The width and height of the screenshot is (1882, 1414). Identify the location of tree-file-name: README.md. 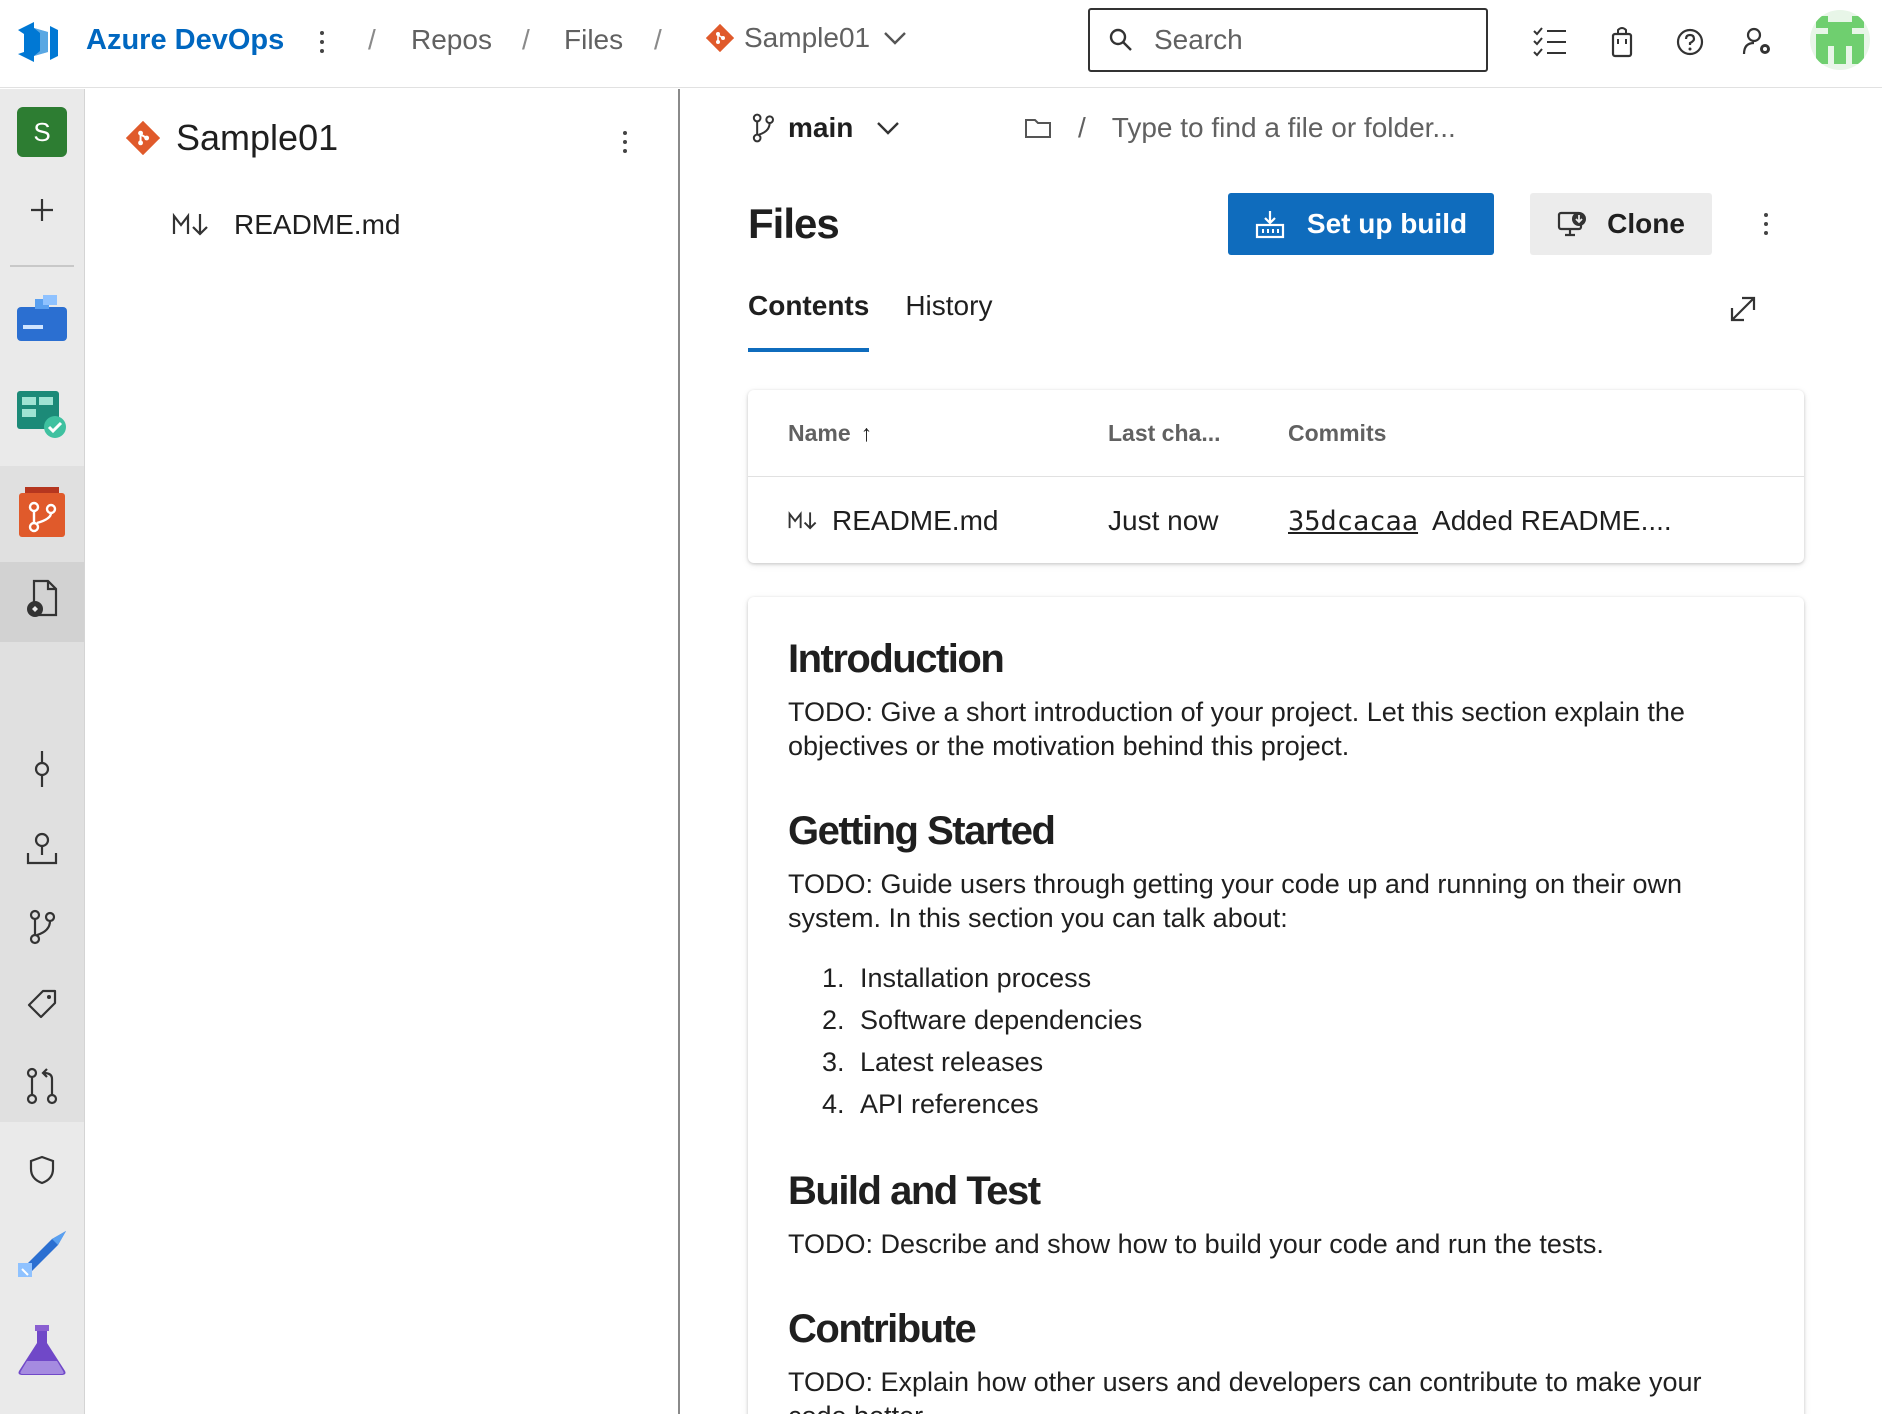
(317, 224).